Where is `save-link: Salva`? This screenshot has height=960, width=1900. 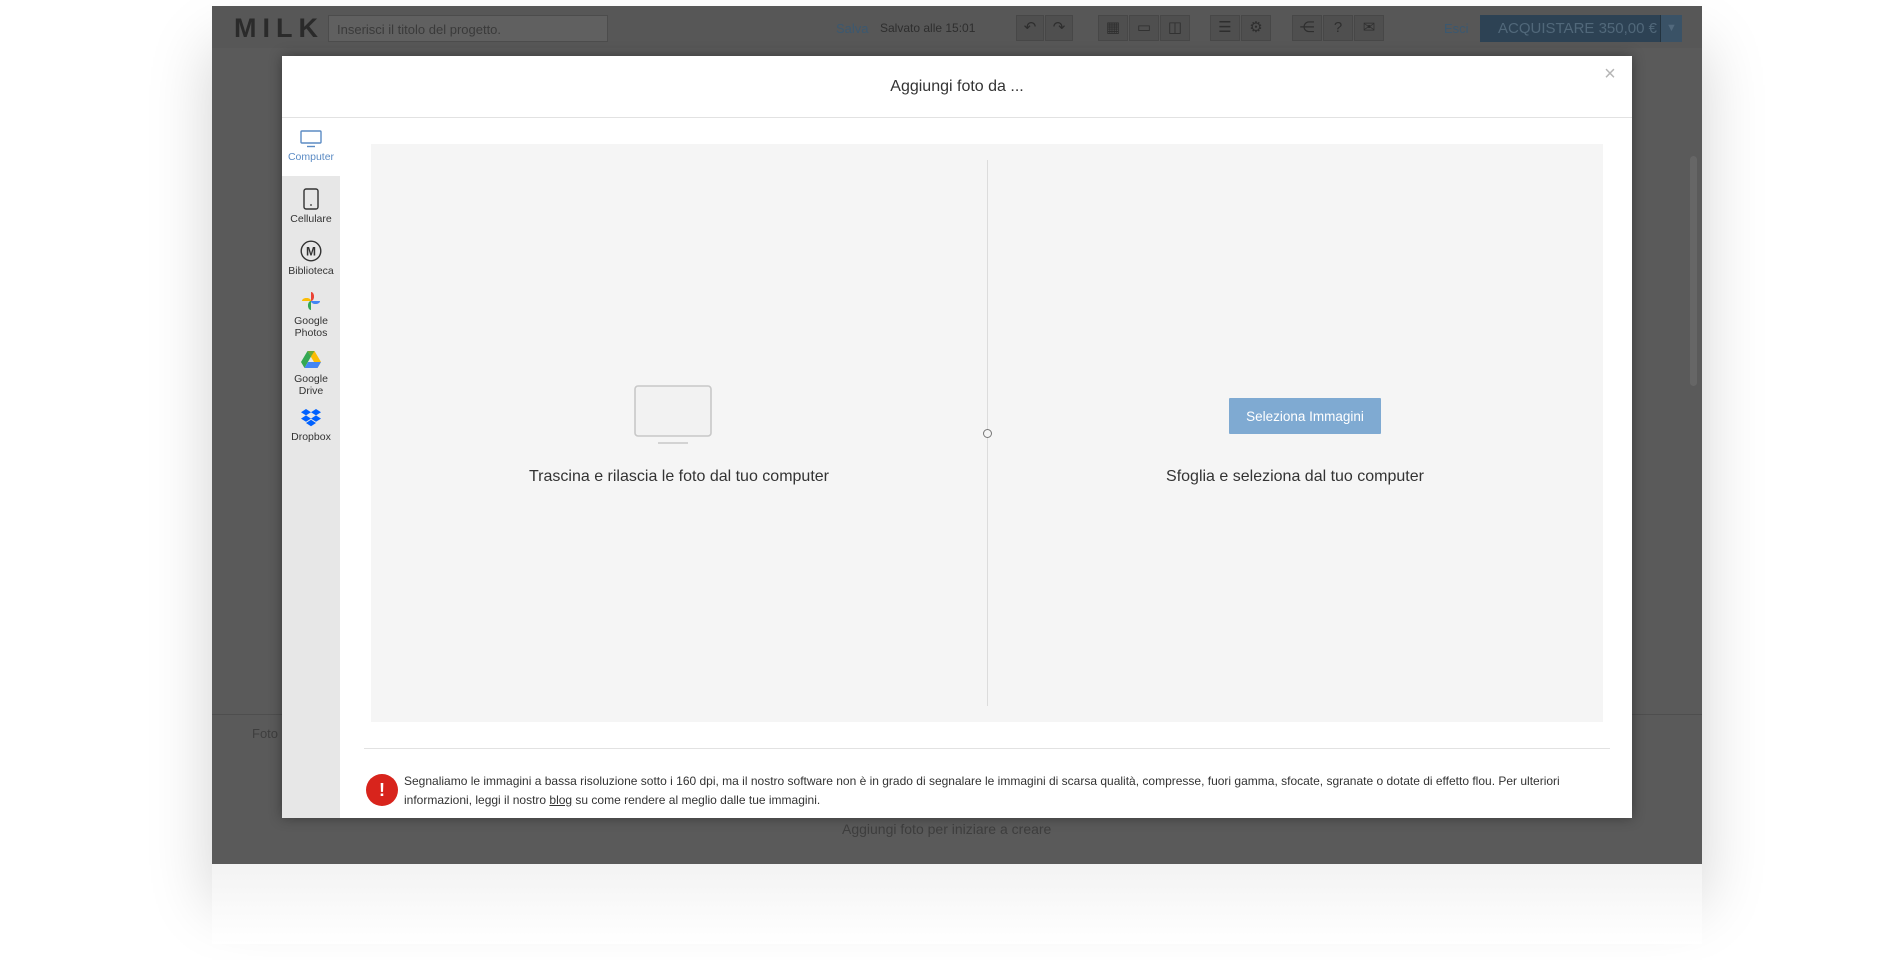
save-link: Salva is located at coordinates (852, 28).